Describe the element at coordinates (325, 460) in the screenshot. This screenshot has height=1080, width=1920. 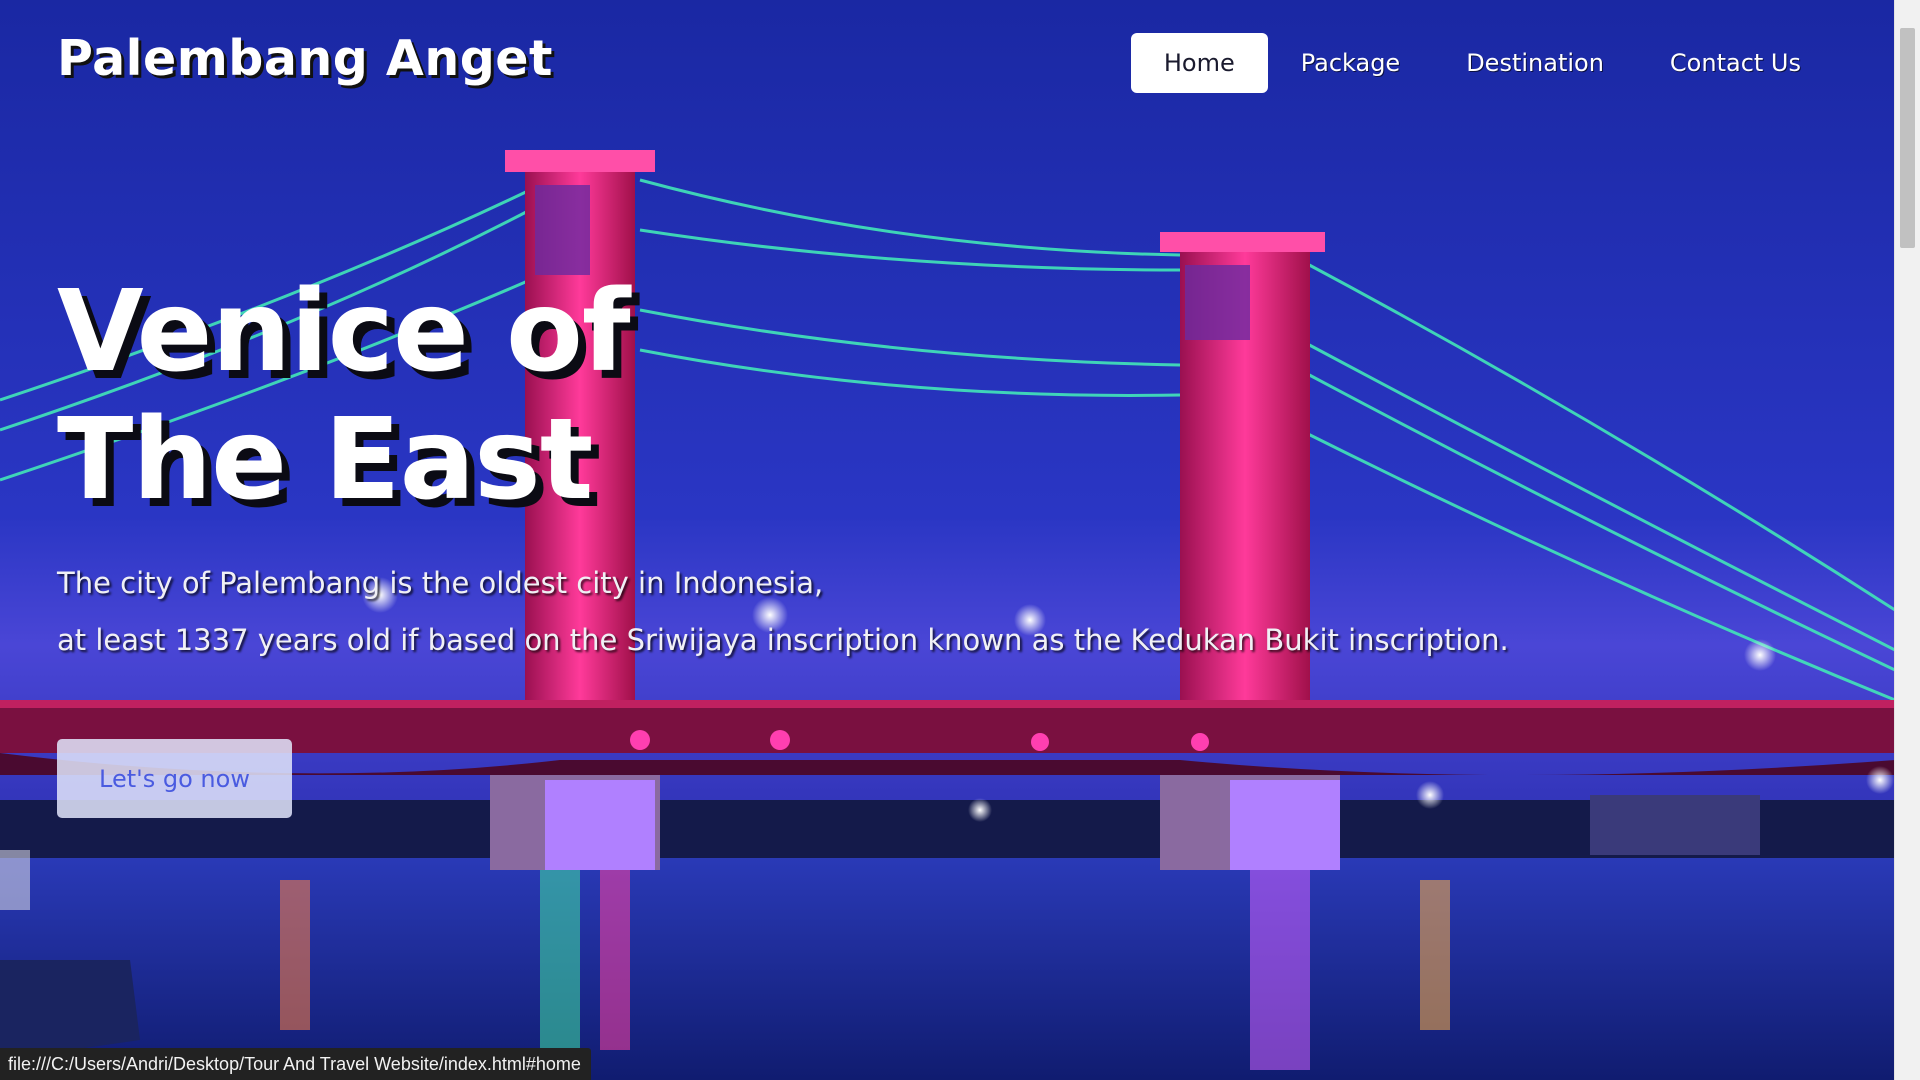
I see `hero-title-line-2: The East` at that location.